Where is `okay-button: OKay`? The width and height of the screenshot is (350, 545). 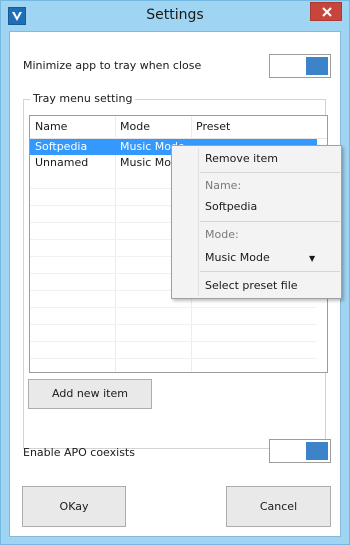 okay-button: OKay is located at coordinates (74, 506).